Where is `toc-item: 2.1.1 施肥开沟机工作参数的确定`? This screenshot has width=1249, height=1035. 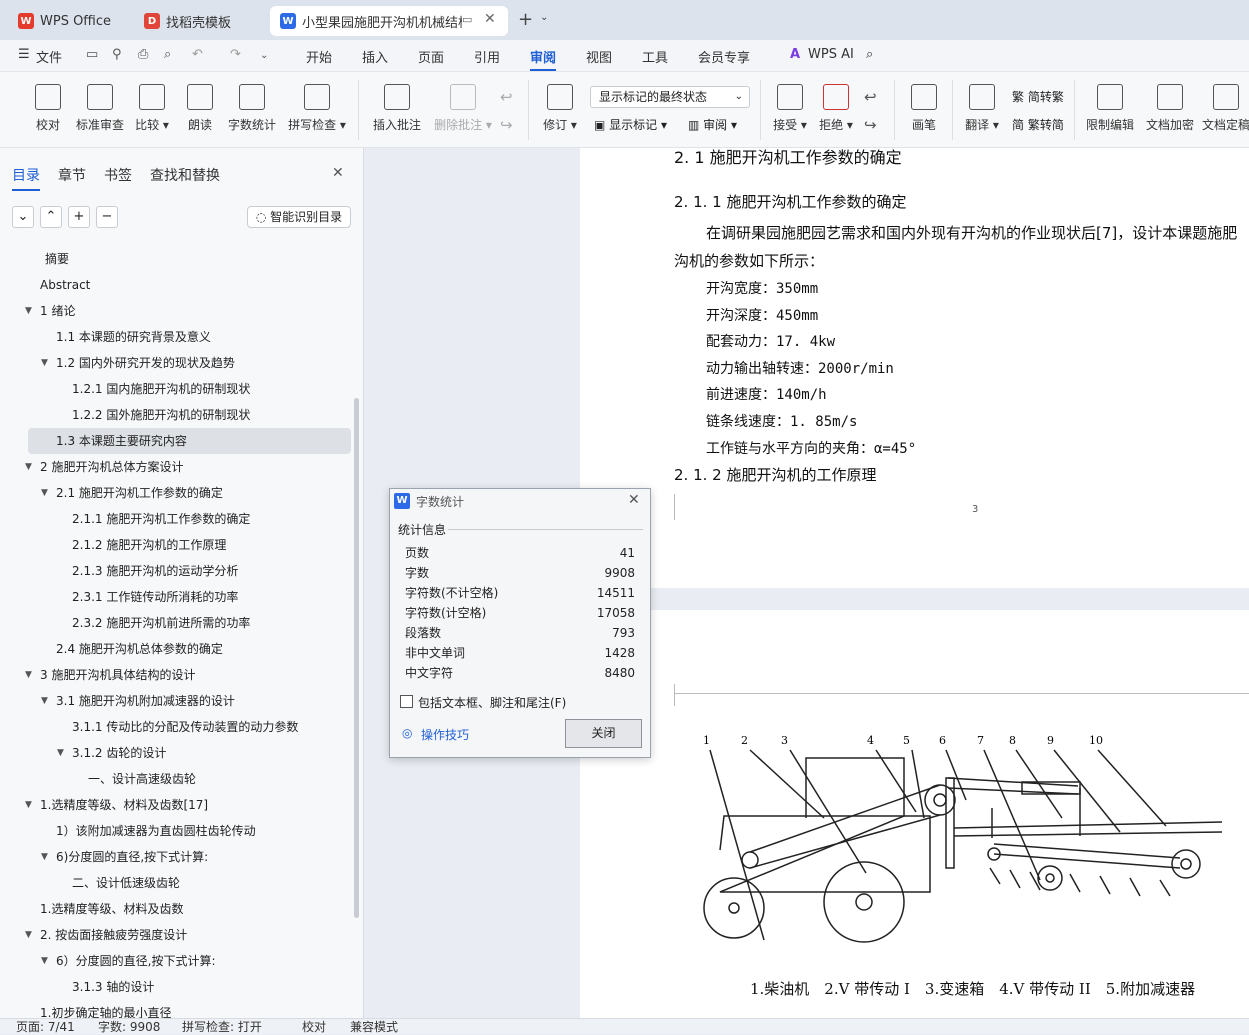
toc-item: 2.1.1 施肥开沟机工作参数的确定 is located at coordinates (176, 519).